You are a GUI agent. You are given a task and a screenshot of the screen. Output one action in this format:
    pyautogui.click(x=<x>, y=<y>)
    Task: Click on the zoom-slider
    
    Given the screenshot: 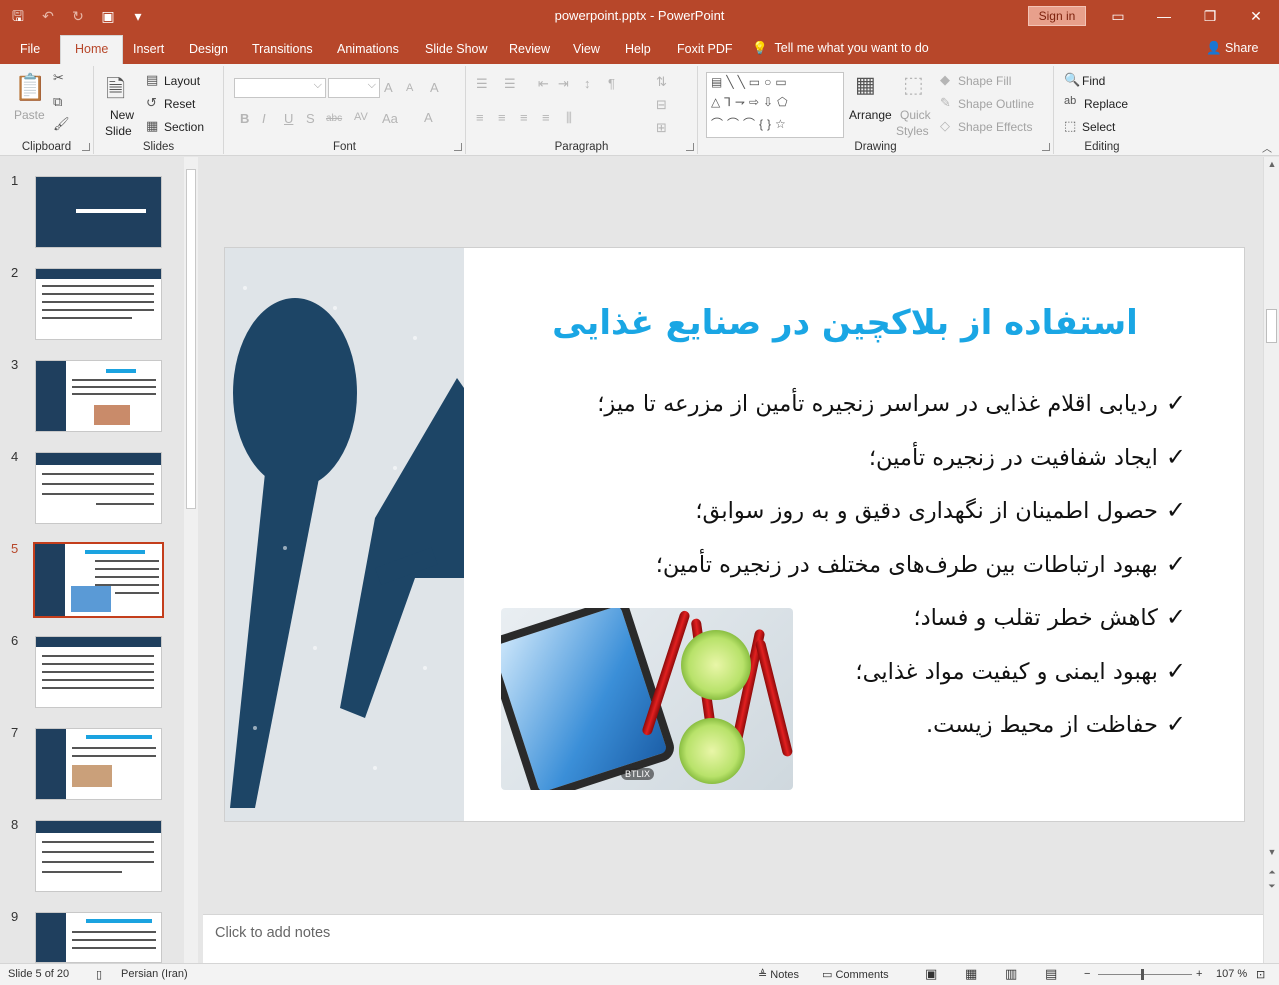 What is the action you would take?
    pyautogui.click(x=1145, y=974)
    